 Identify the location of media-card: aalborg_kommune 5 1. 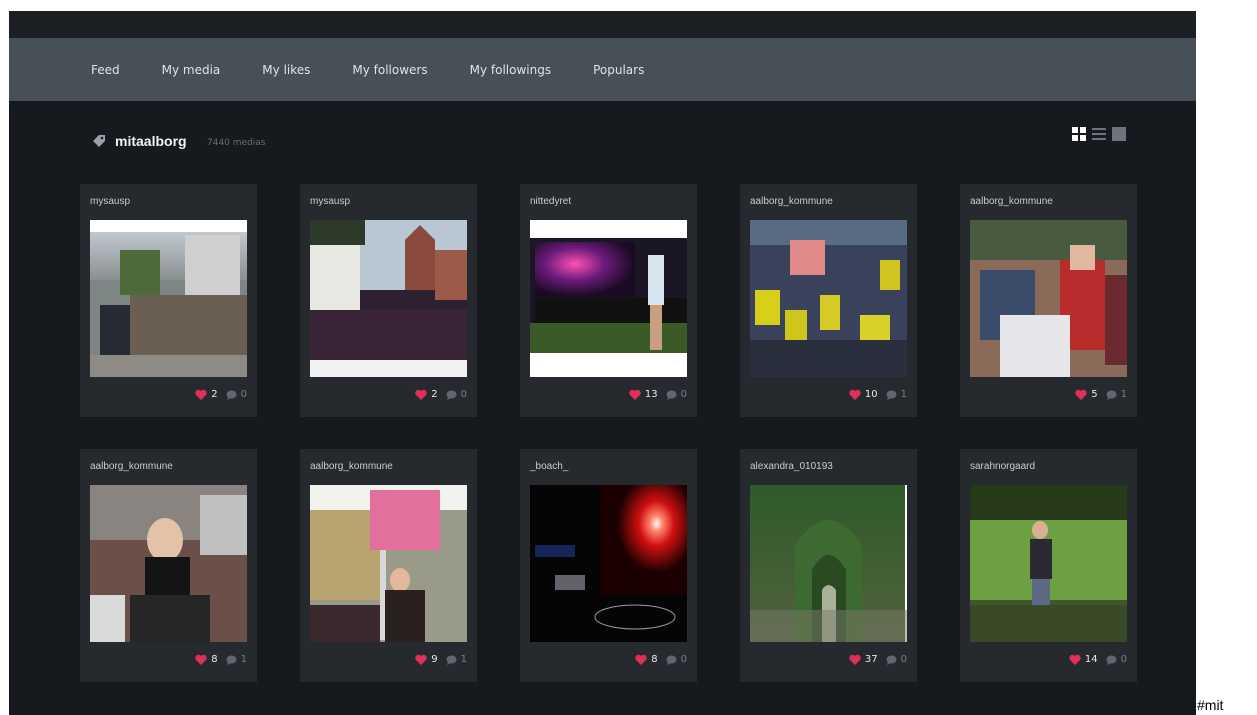
(1048, 300).